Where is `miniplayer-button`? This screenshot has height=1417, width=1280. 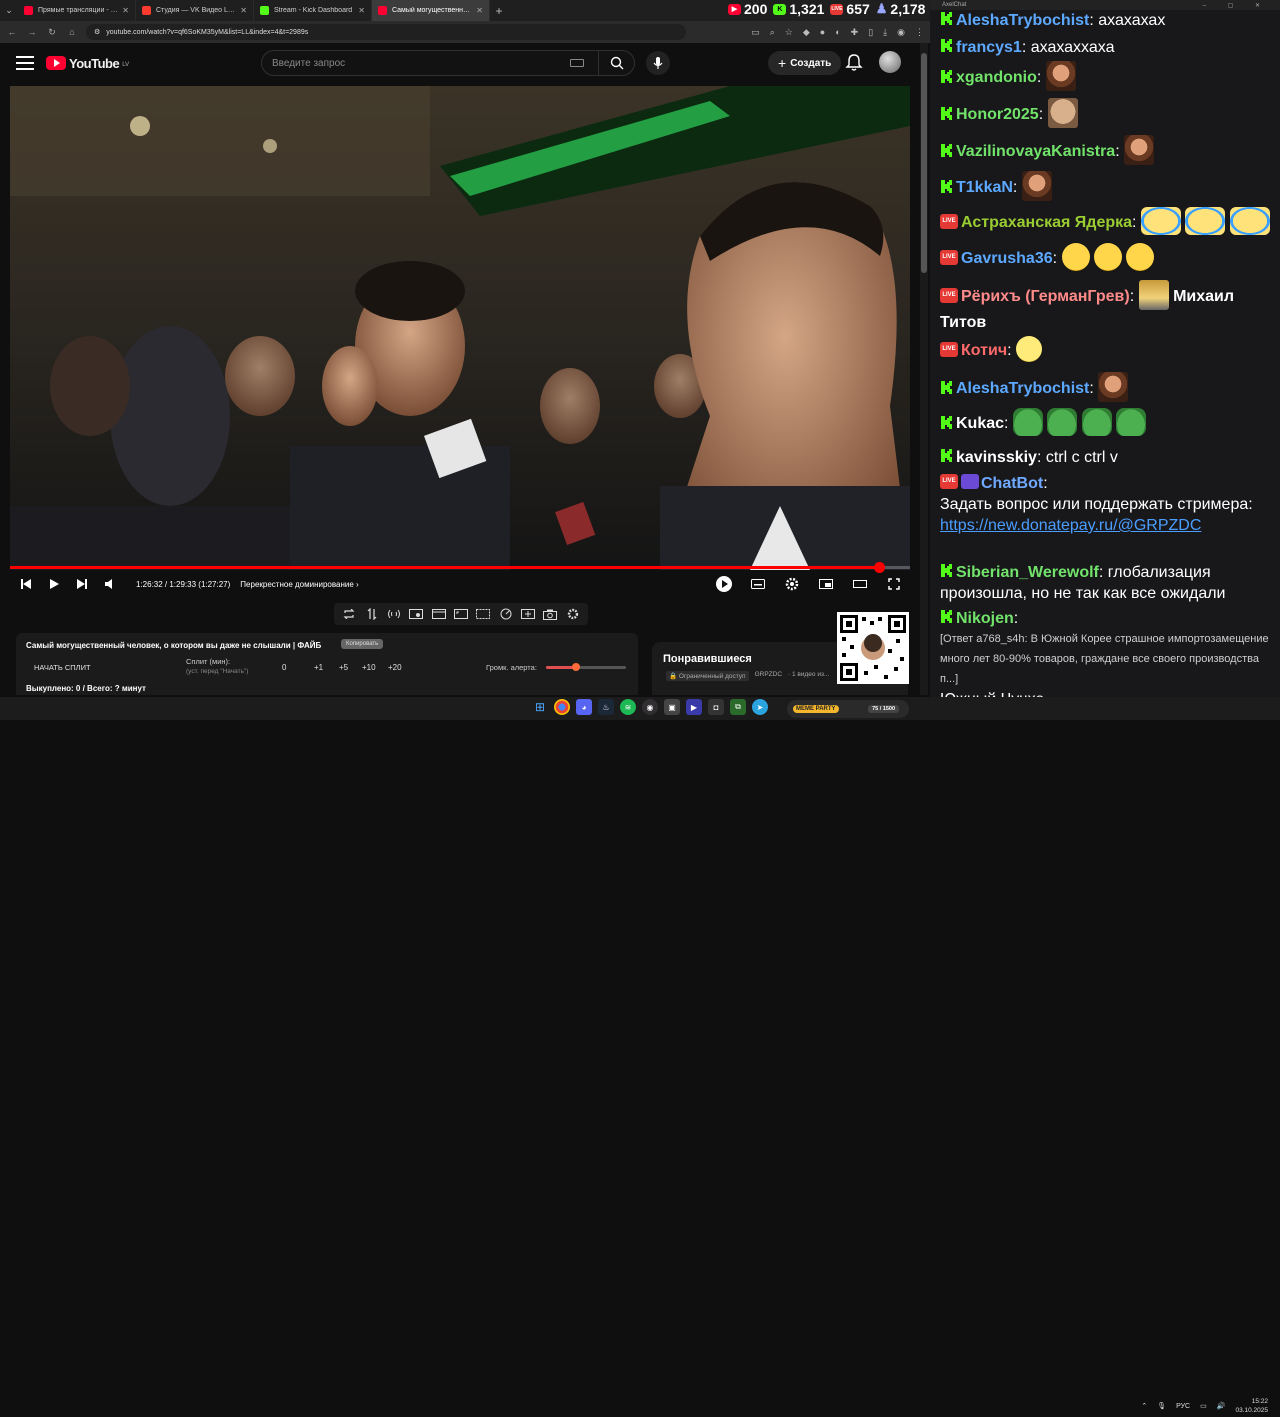 miniplayer-button is located at coordinates (826, 584).